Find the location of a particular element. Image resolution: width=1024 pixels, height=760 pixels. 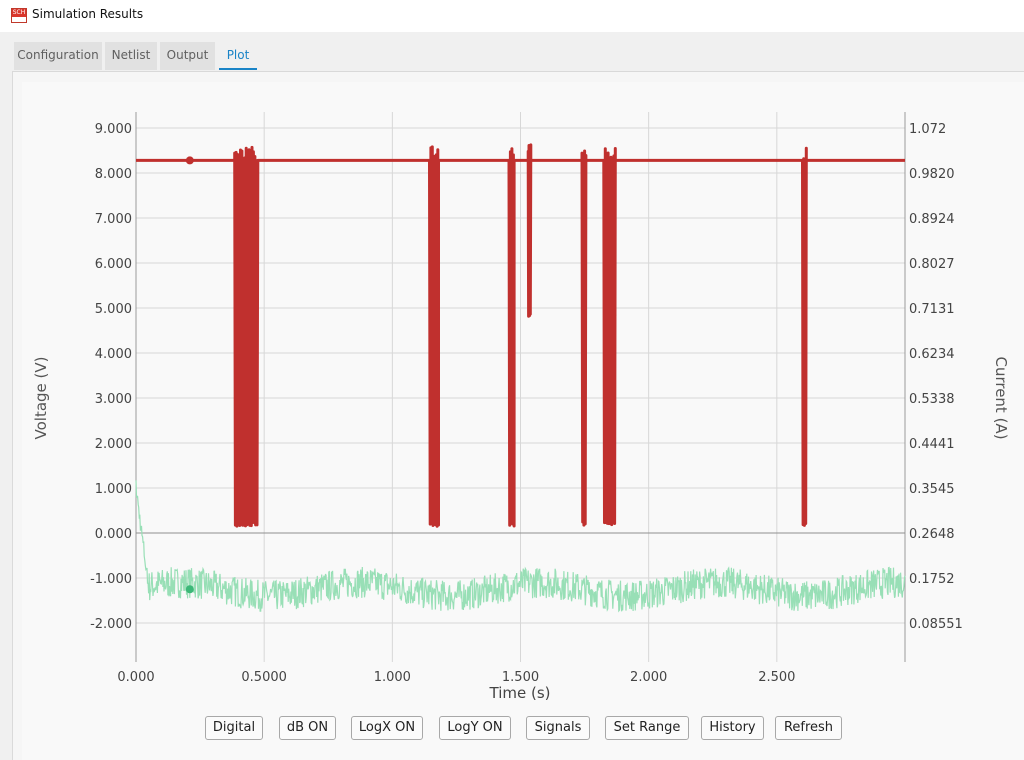

y-tick-label-left: 0.000 is located at coordinates (113, 534).